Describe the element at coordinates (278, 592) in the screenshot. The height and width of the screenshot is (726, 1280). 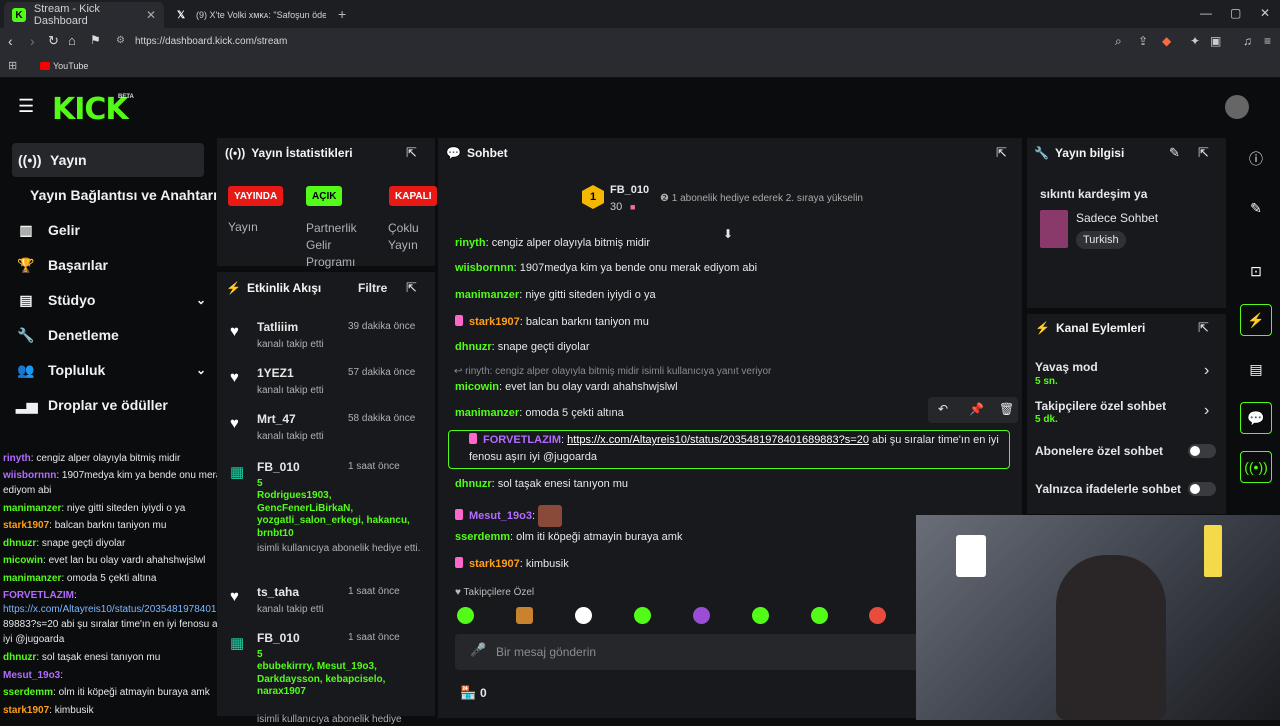
I see `feed-username: ts_taha` at that location.